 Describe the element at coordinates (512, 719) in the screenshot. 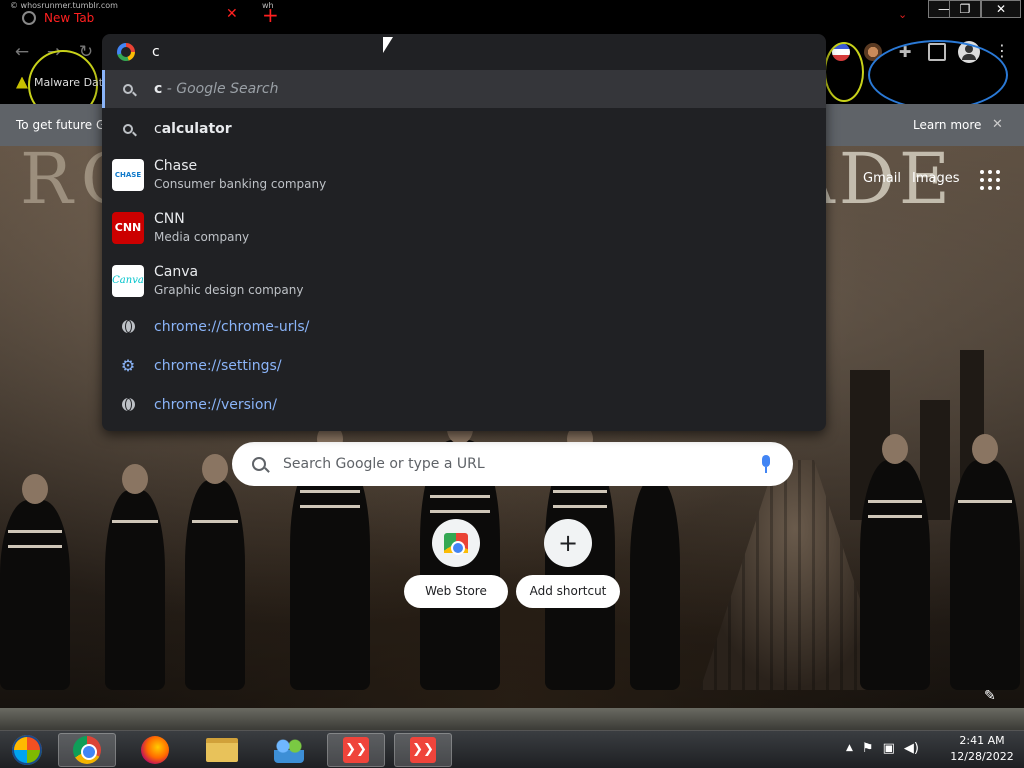

I see `wallpaper-bottom-strip` at that location.